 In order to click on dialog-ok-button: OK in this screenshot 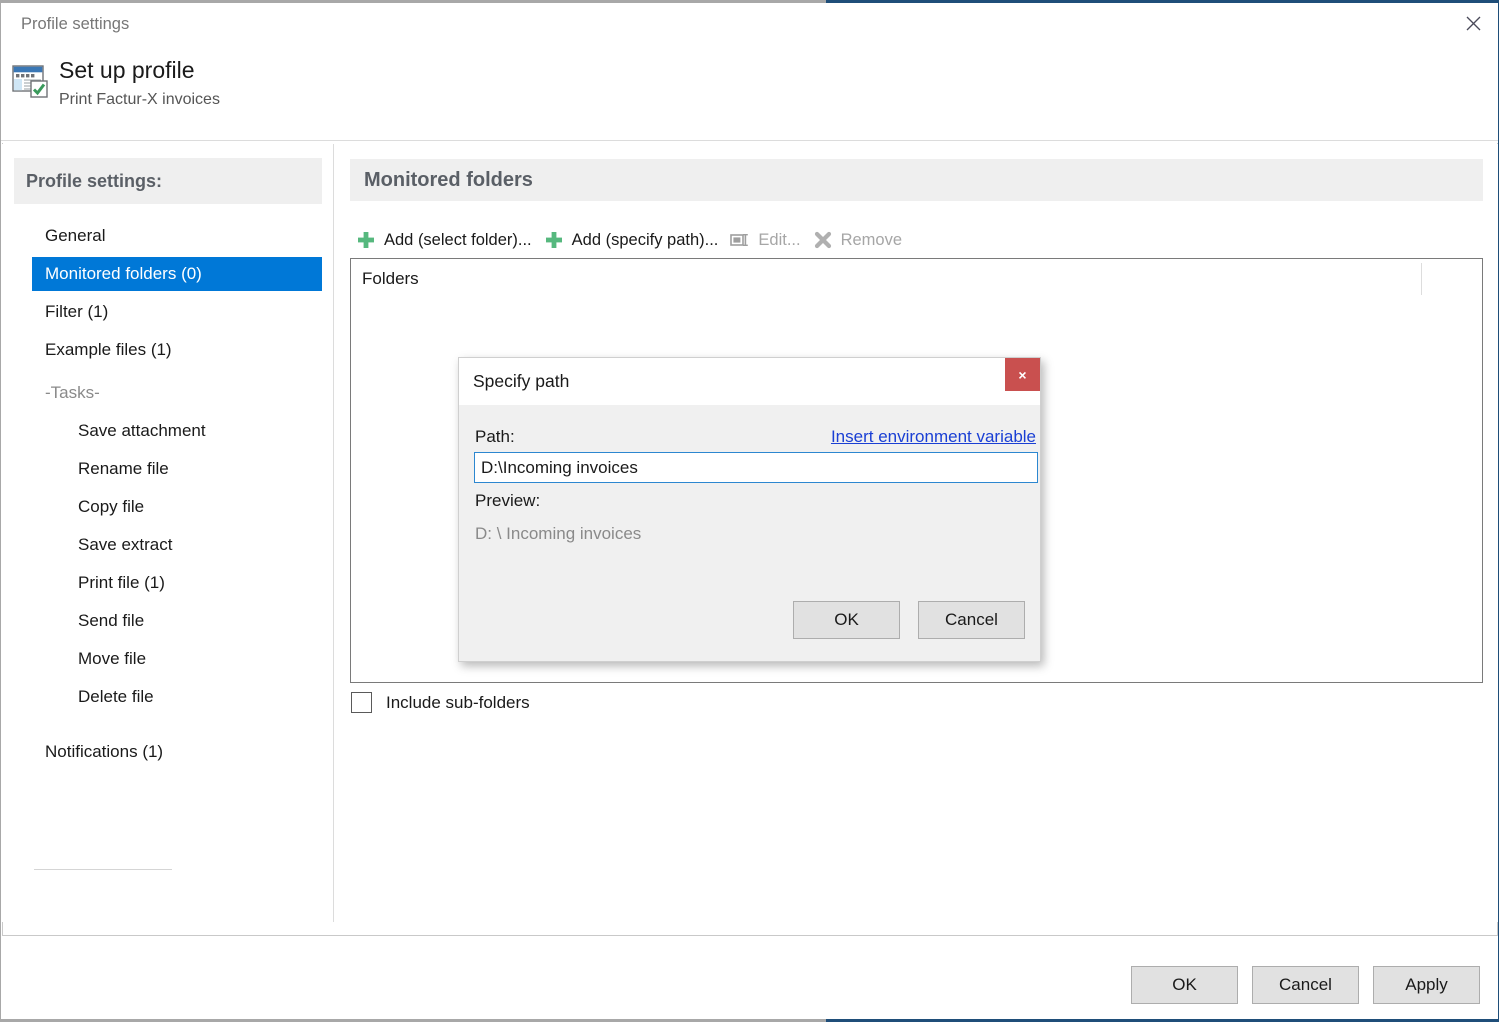, I will do `click(846, 620)`.